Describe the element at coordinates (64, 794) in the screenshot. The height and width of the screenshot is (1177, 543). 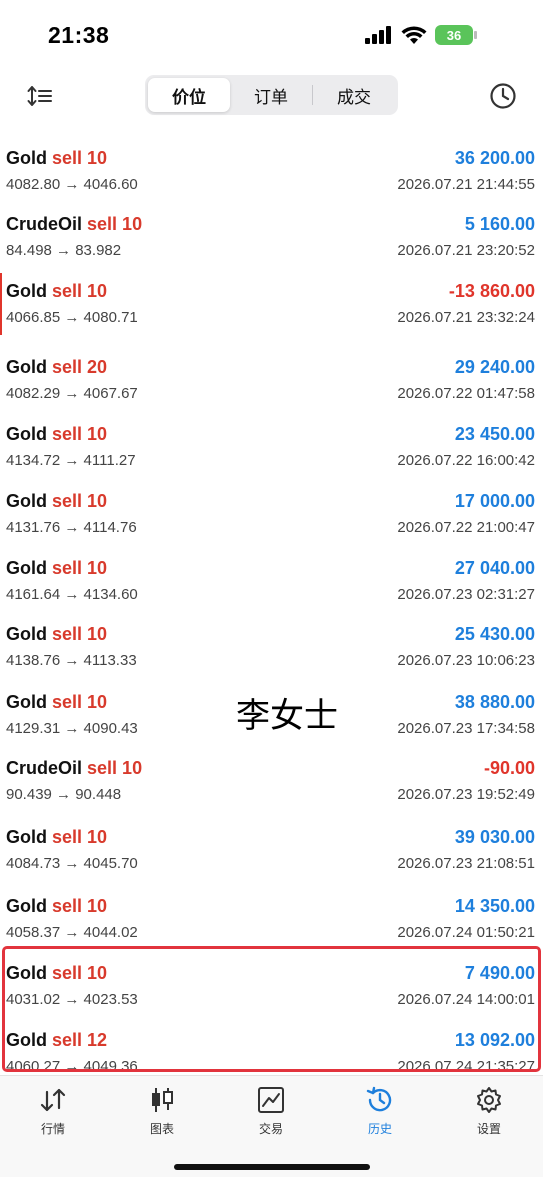
I see `deal-prices: 90.439 → 90.448` at that location.